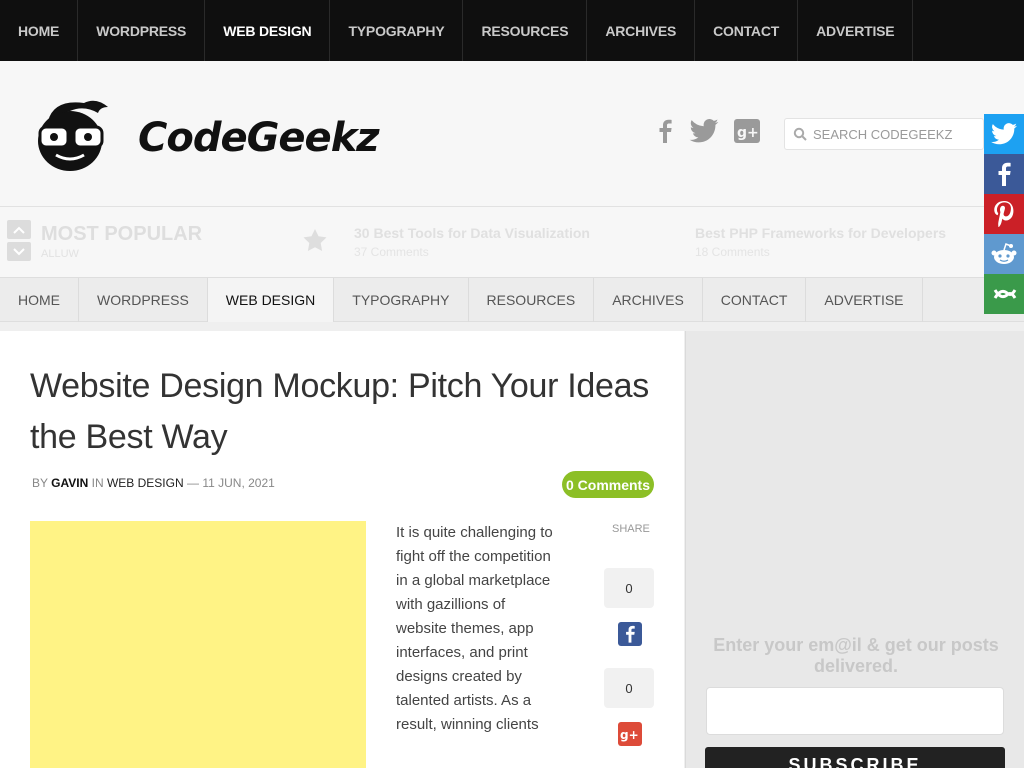  I want to click on search-icon, so click(800, 134).